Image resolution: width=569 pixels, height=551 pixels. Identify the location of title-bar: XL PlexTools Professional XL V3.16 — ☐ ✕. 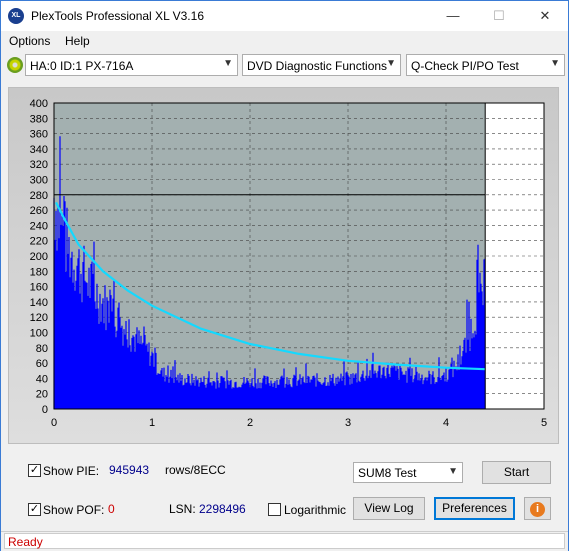
(284, 16).